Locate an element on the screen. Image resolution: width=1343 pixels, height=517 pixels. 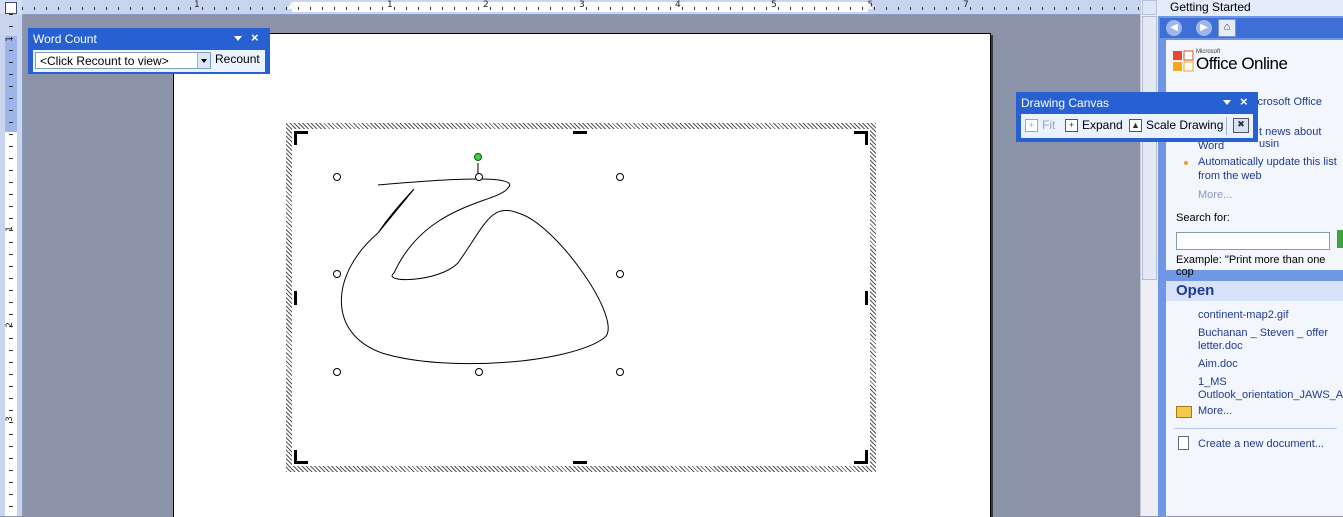
recent-file: continent-map2.gif is located at coordinates (1243, 315).